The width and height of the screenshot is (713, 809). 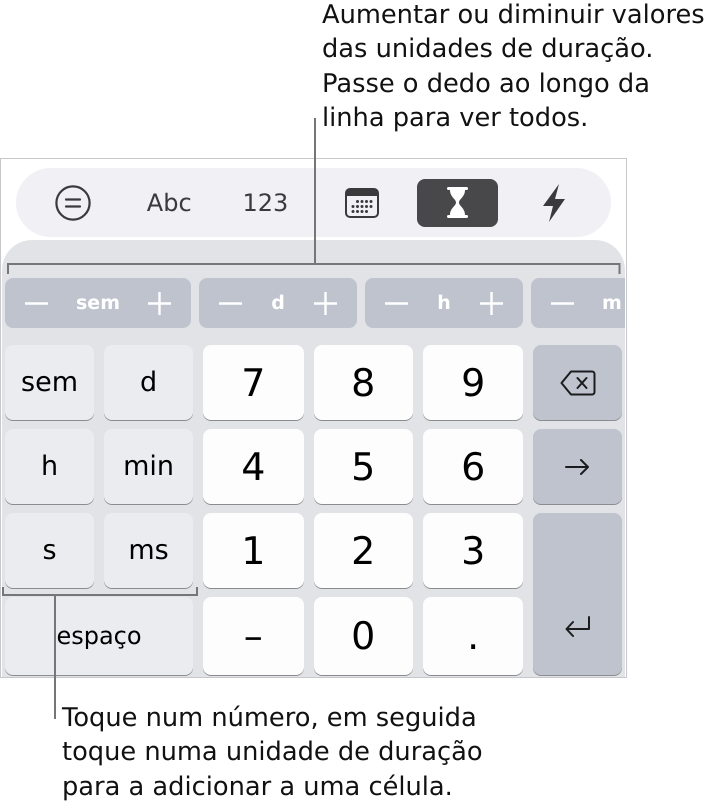 I want to click on unit-key: sem, so click(x=49, y=382).